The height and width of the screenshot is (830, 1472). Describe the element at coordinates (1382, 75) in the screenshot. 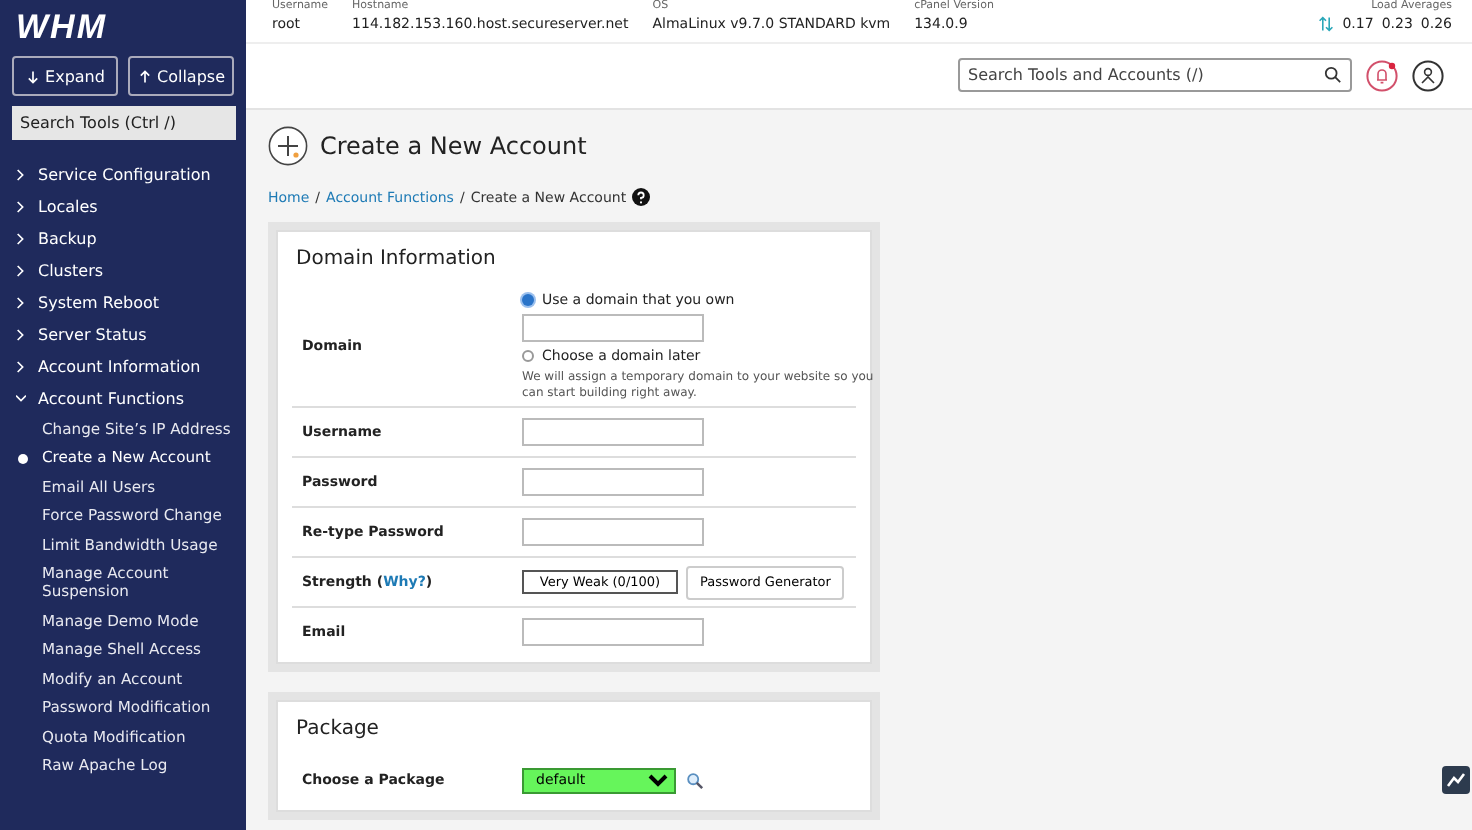

I see `bell-icon` at that location.